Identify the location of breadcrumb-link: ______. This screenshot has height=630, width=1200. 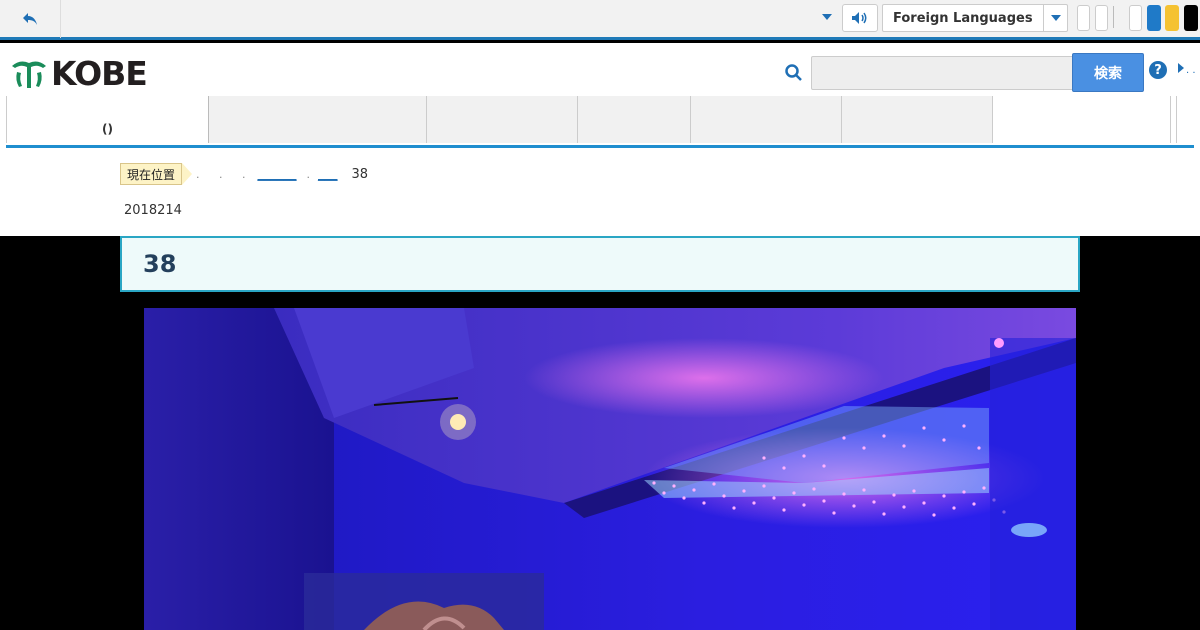
(277, 174).